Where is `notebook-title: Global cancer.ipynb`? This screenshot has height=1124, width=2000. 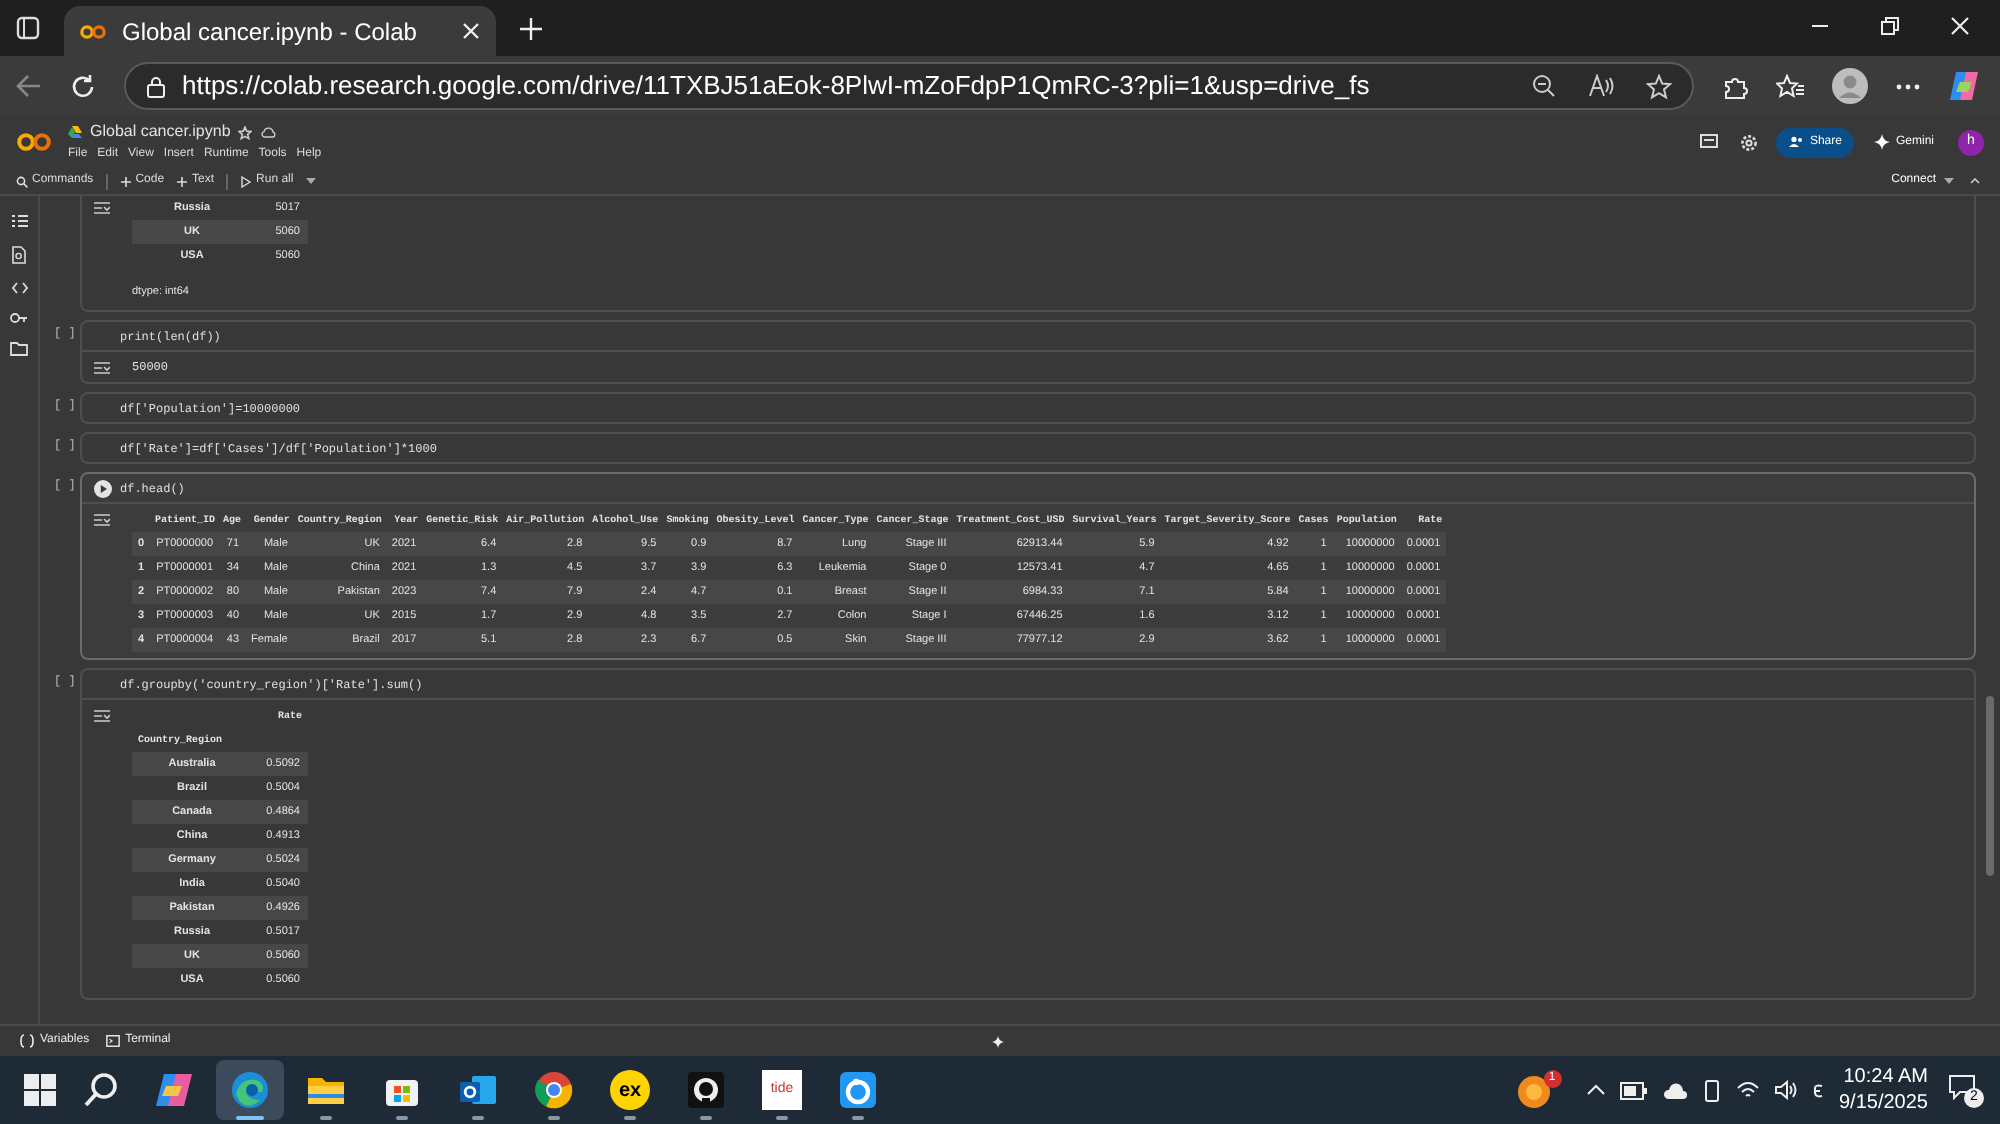
notebook-title: Global cancer.ipynb is located at coordinates (160, 132).